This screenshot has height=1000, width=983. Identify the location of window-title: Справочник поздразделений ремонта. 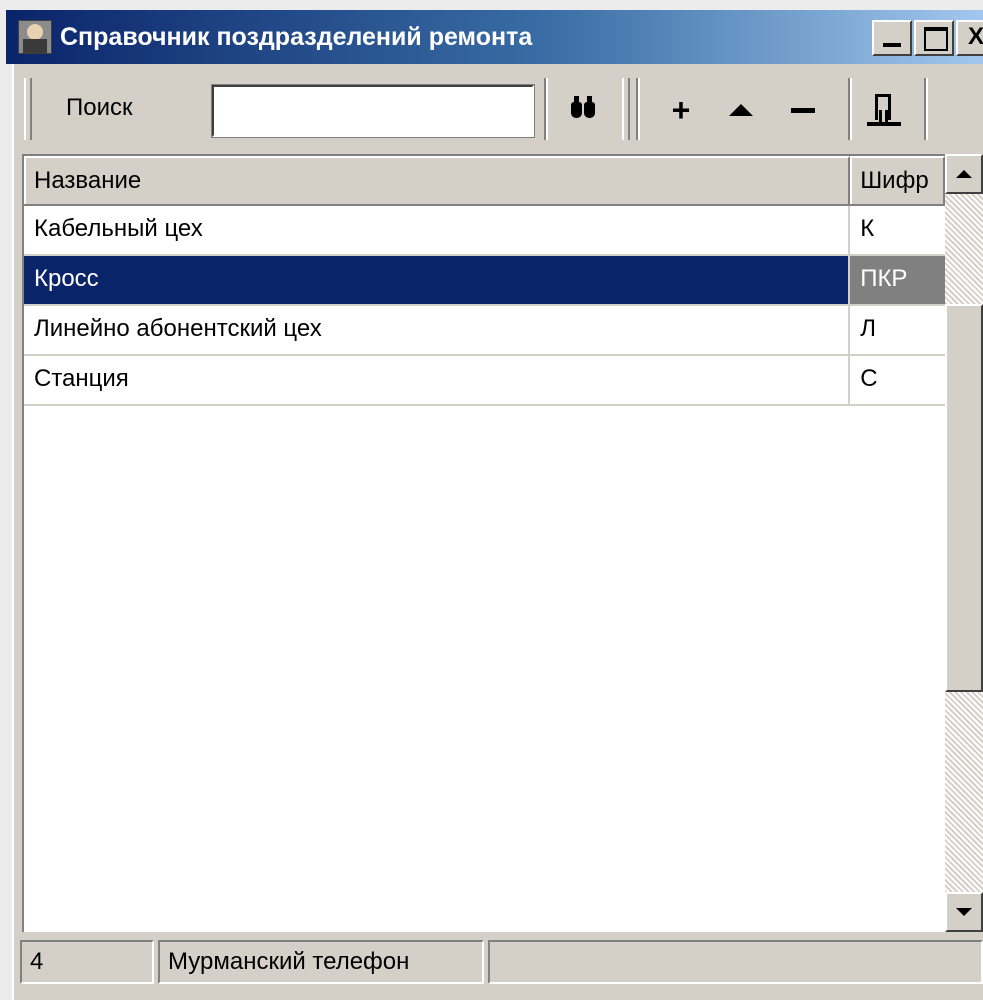
(296, 36).